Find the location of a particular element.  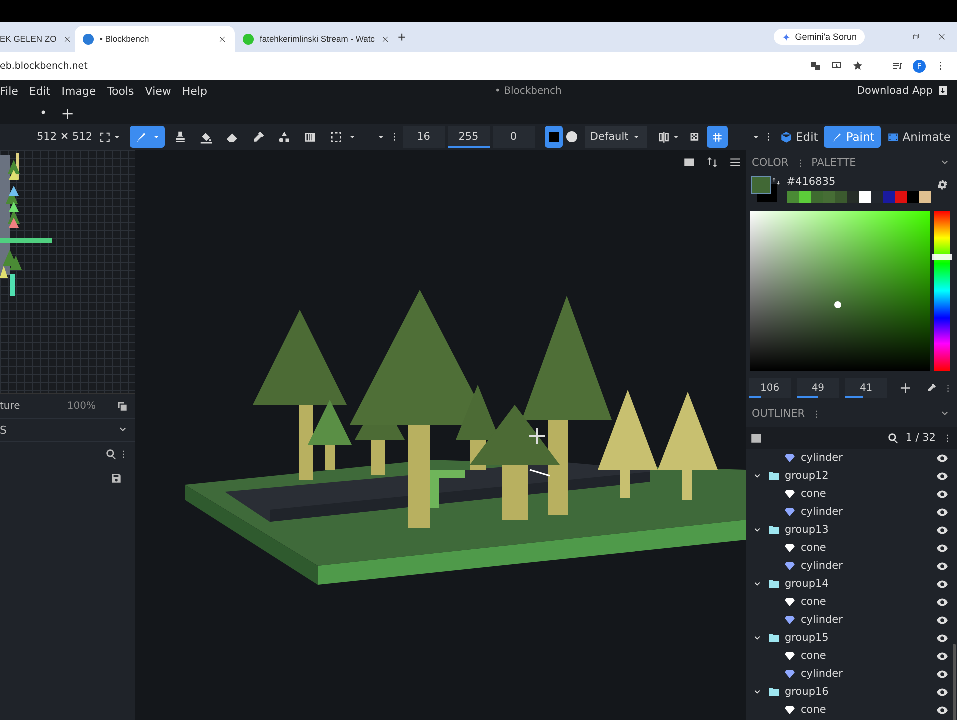

panel-tab: COLOR is located at coordinates (770, 163).